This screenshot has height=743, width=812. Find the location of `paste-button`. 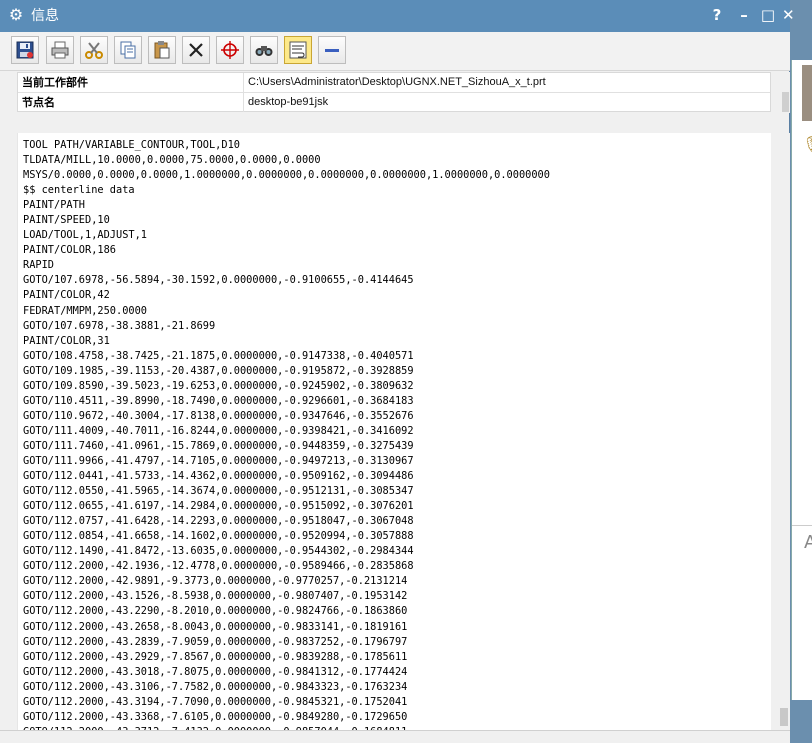

paste-button is located at coordinates (162, 50).